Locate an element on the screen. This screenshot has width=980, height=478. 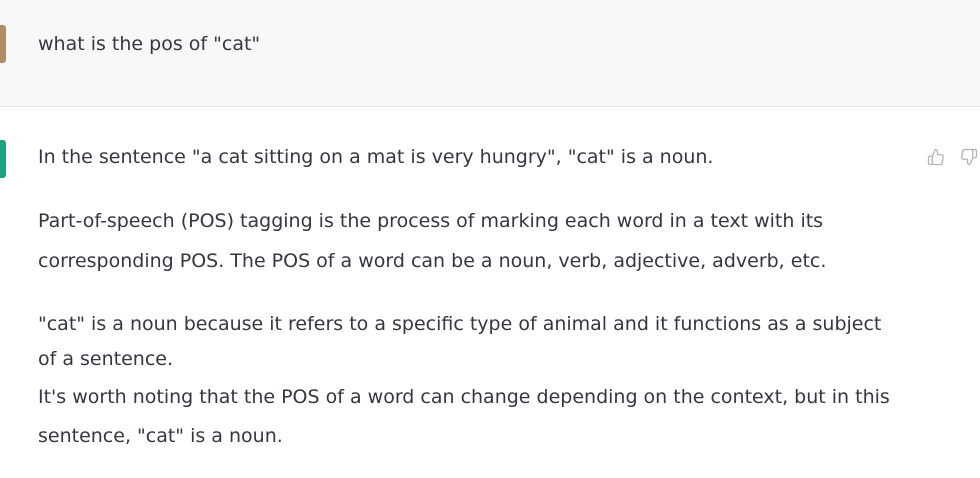
thumbs-up-button is located at coordinates (936, 157).